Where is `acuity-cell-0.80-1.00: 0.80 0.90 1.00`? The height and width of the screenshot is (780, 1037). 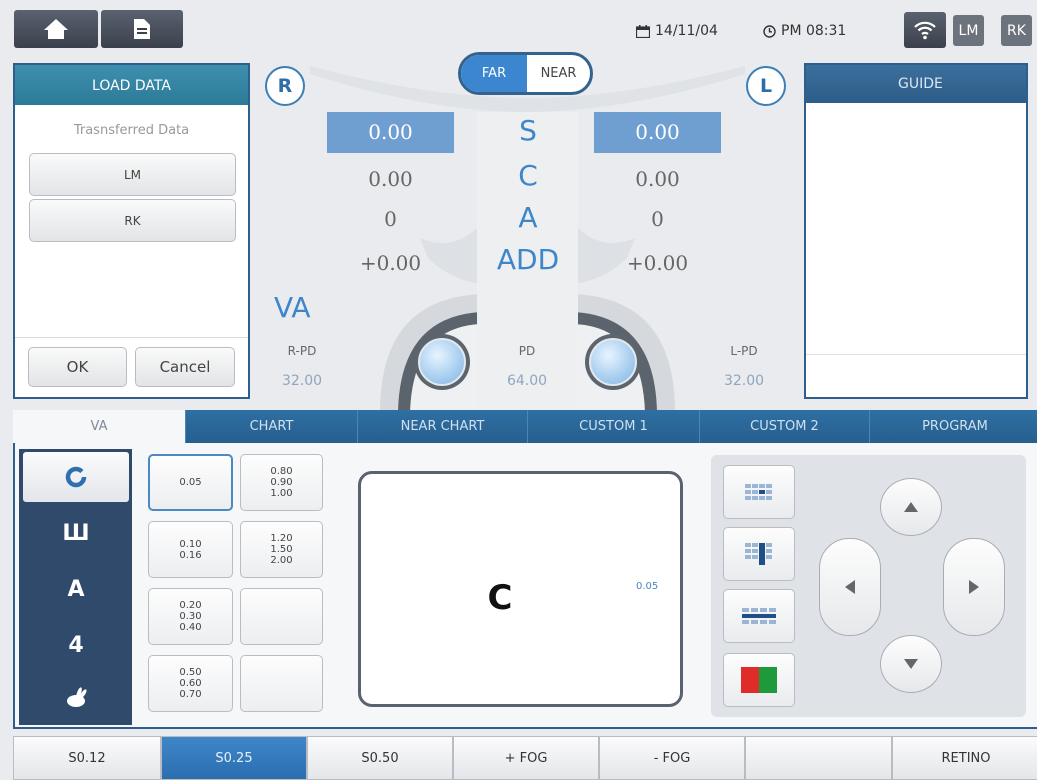
acuity-cell-0.80-1.00: 0.80 0.90 1.00 is located at coordinates (281, 482).